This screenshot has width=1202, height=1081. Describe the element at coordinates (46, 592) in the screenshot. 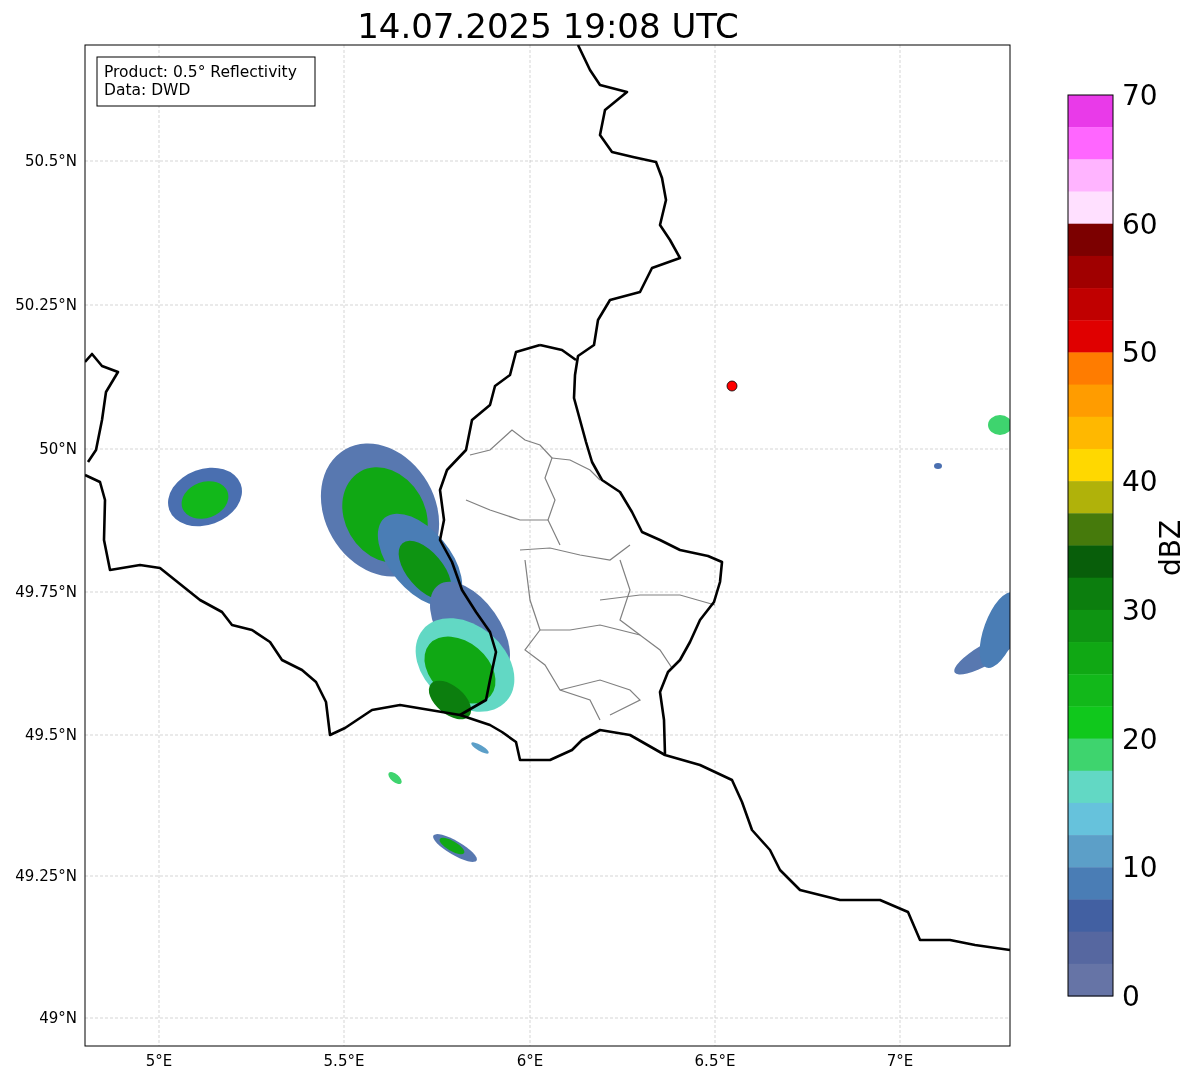

I see `latitude-label: 49.75°N` at that location.